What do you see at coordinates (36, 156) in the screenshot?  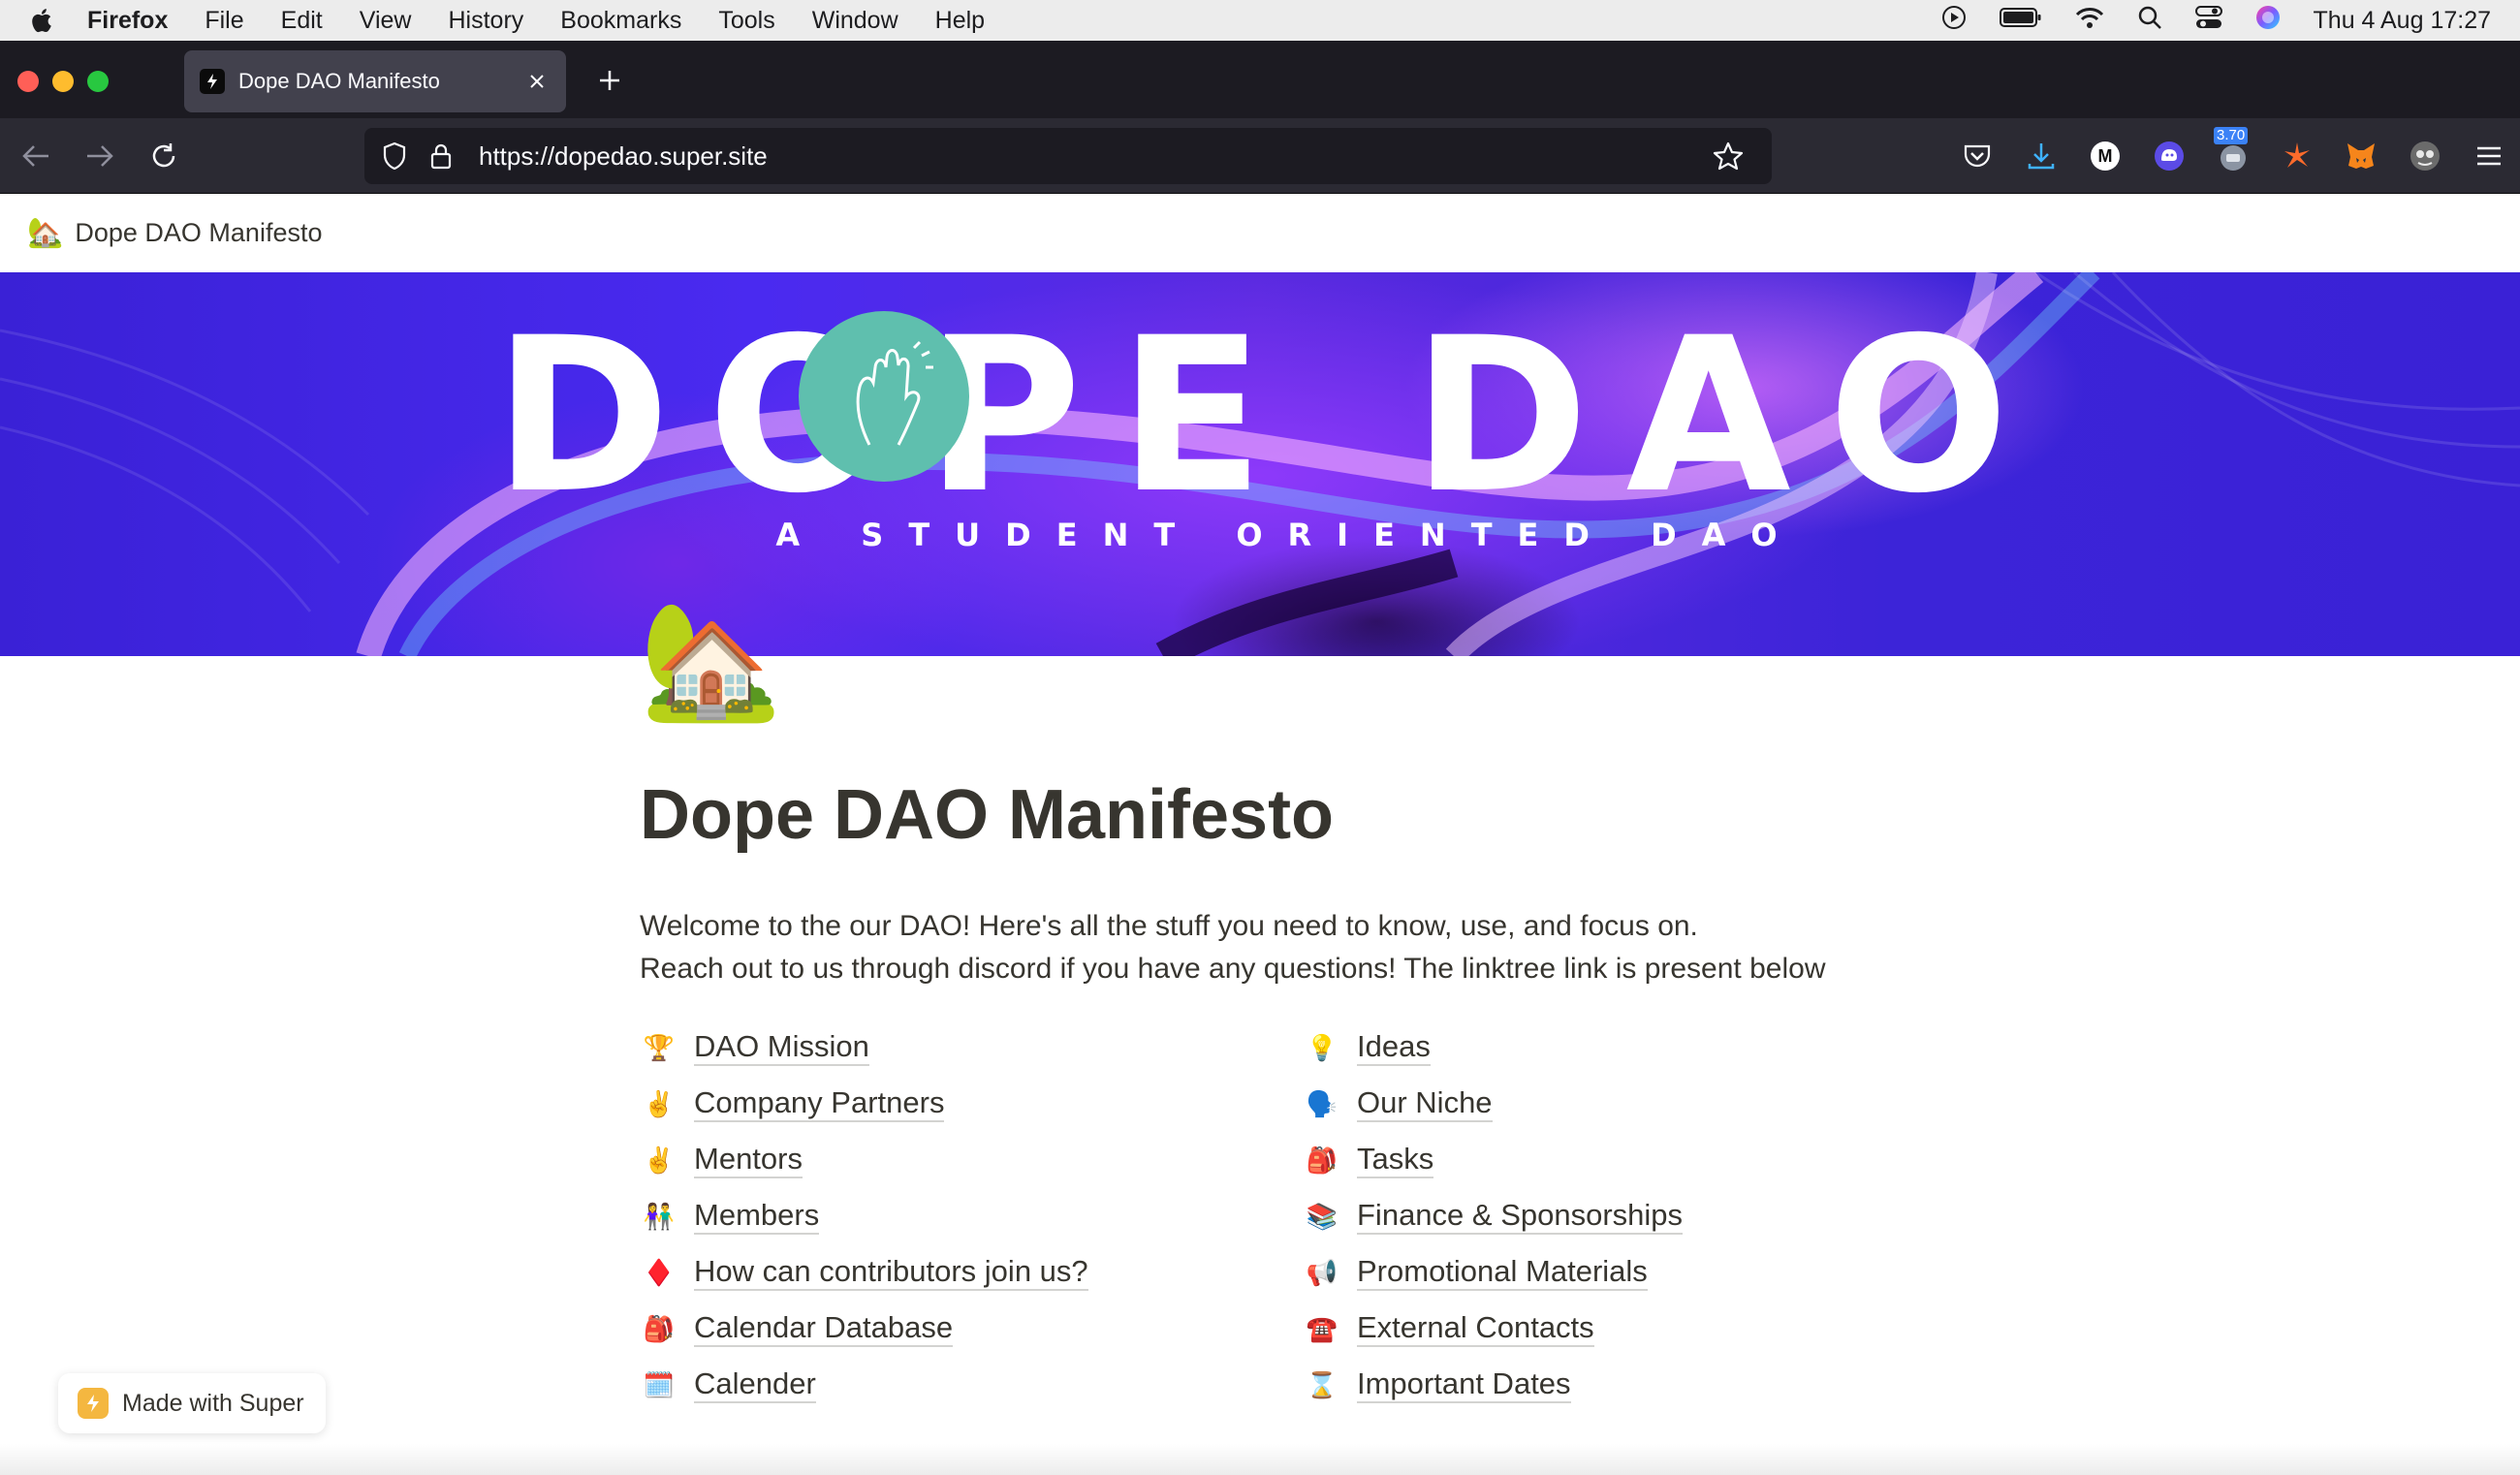 I see `back-arrow-icon` at bounding box center [36, 156].